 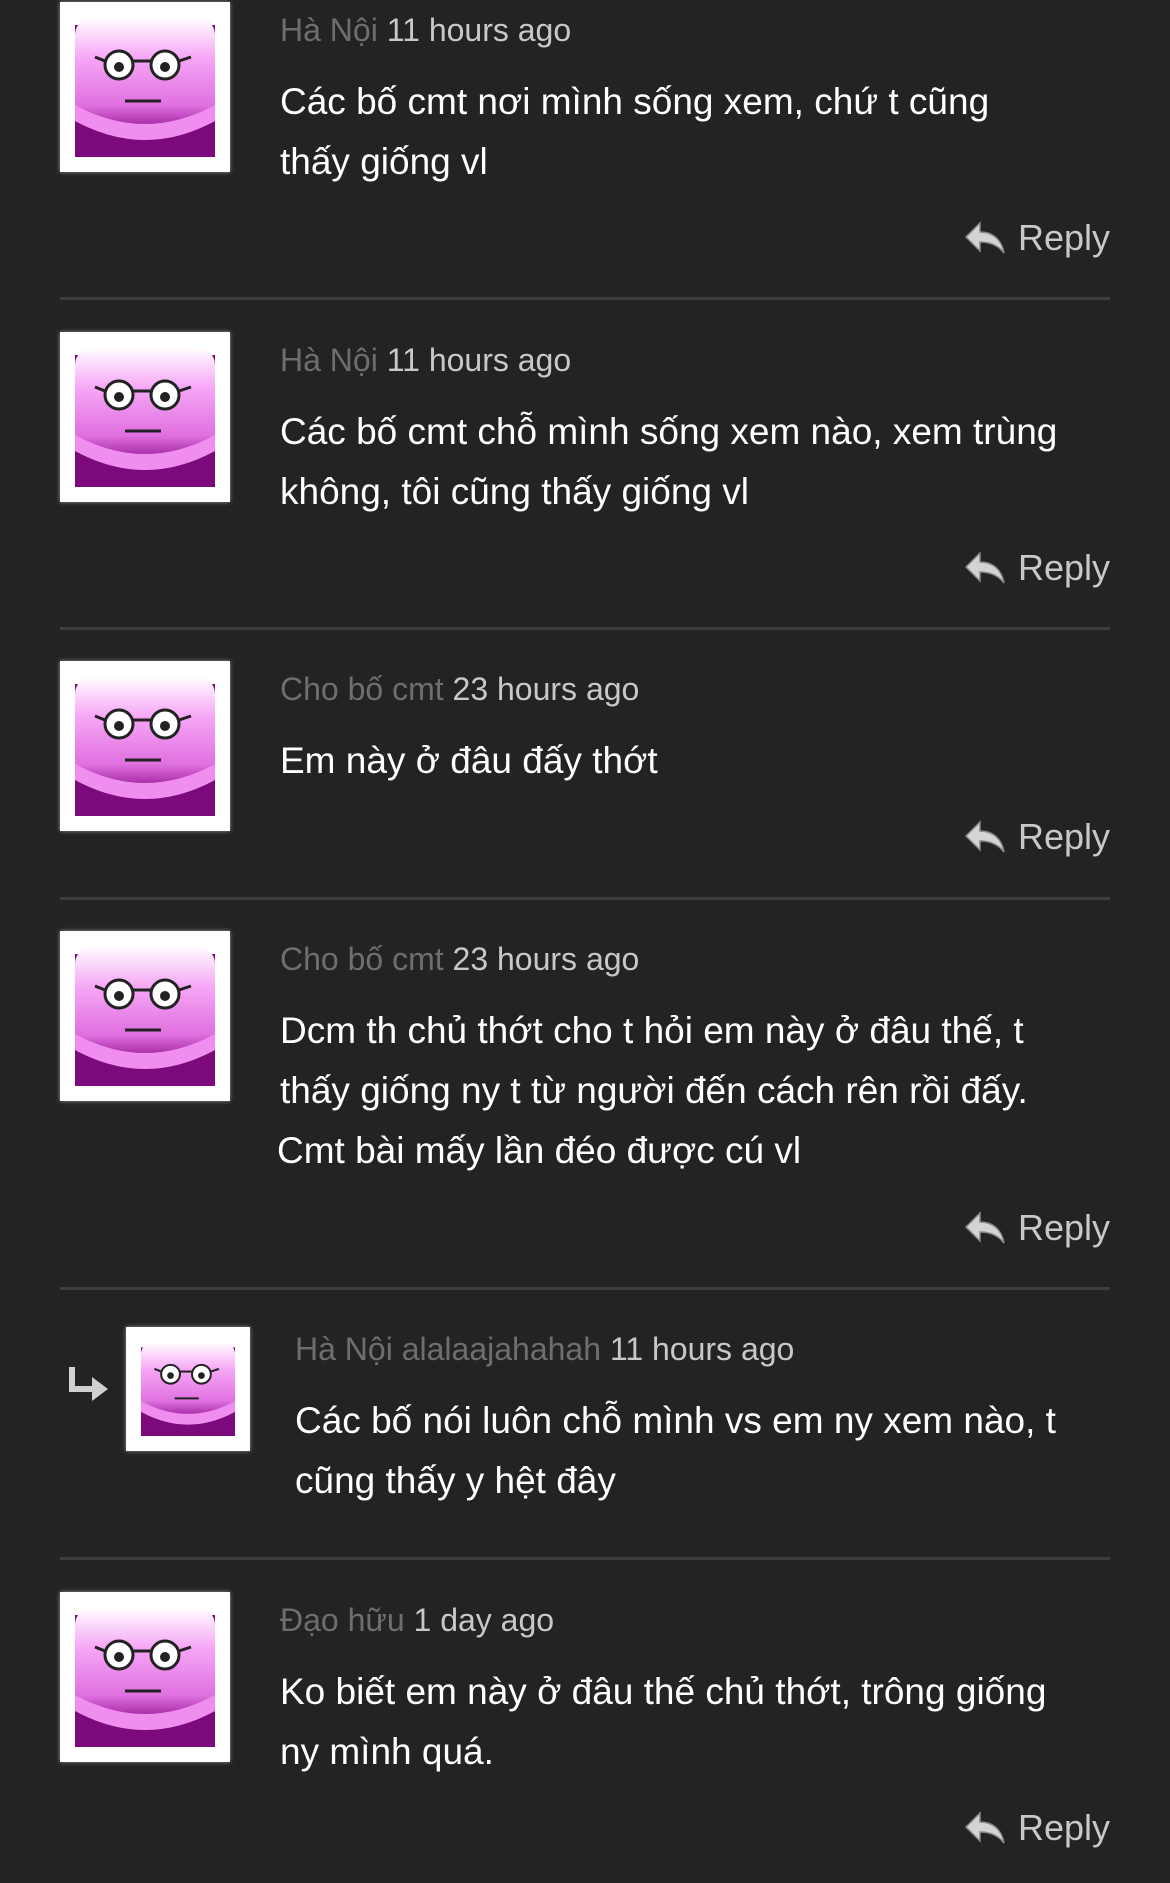 What do you see at coordinates (387, 1751) in the screenshot?
I see `comment-text-line: ny mình quá.` at bounding box center [387, 1751].